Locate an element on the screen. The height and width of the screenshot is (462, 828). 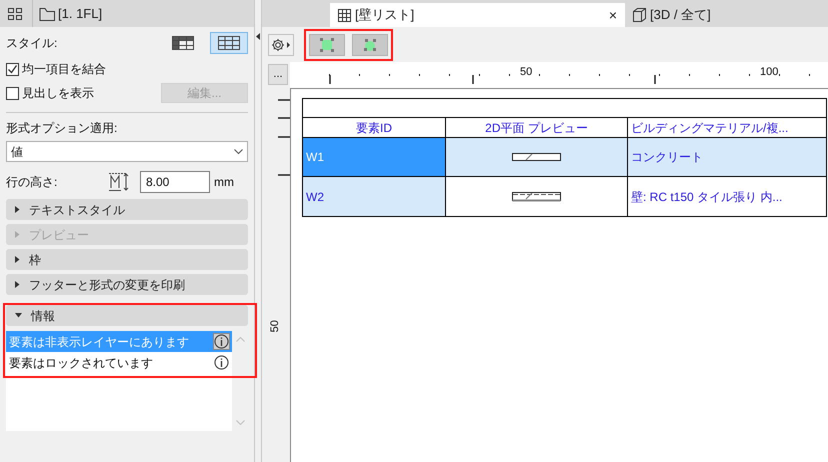
table-style-button is located at coordinates (229, 43).